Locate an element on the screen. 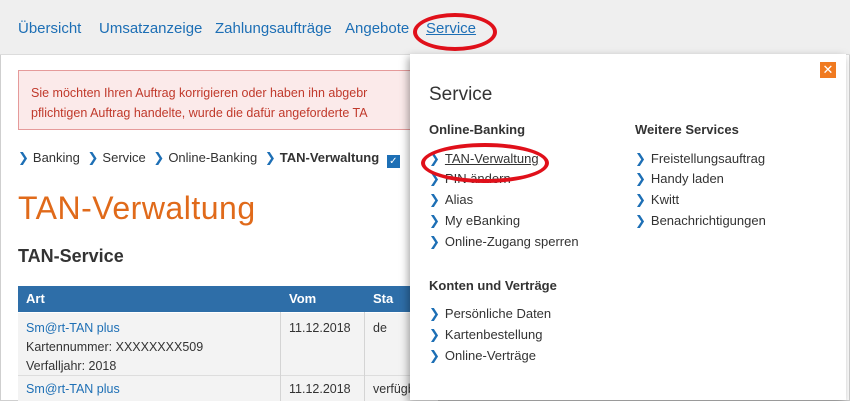 Image resolution: width=850 pixels, height=401 pixels. column-header-art: Art is located at coordinates (35, 298).